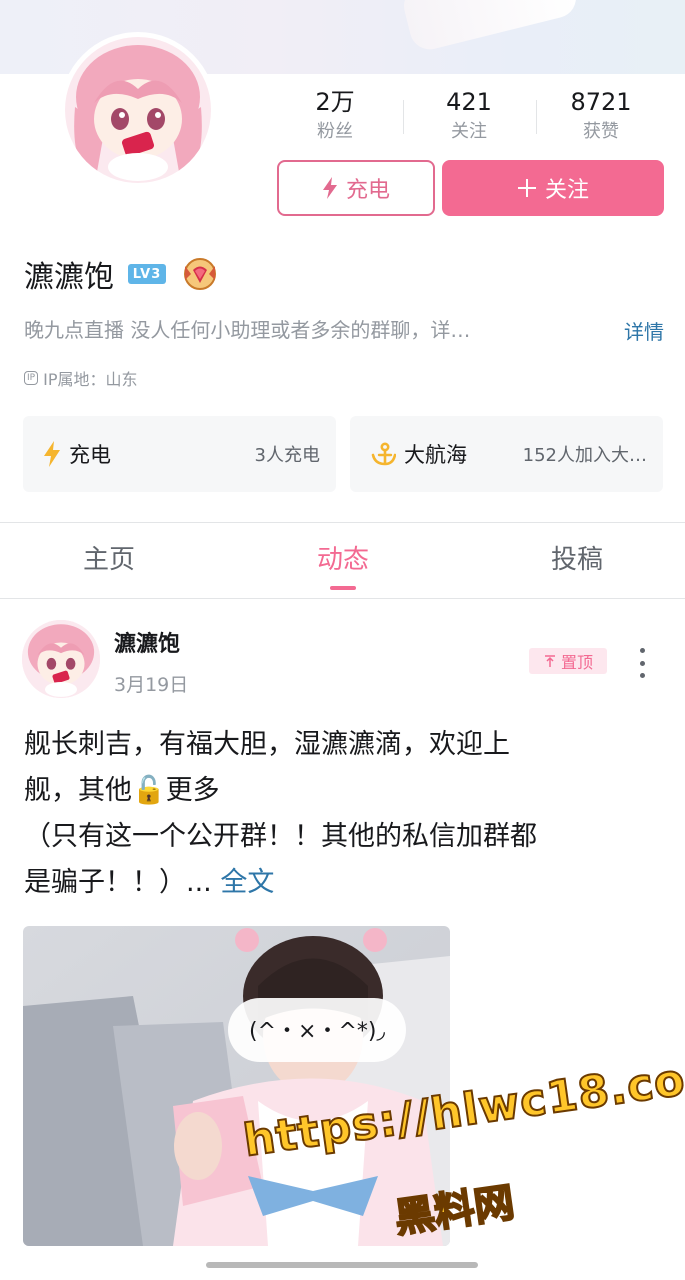 The height and width of the screenshot is (1280, 685). I want to click on post-text-line: 舰，其他🔓更多, so click(122, 790).